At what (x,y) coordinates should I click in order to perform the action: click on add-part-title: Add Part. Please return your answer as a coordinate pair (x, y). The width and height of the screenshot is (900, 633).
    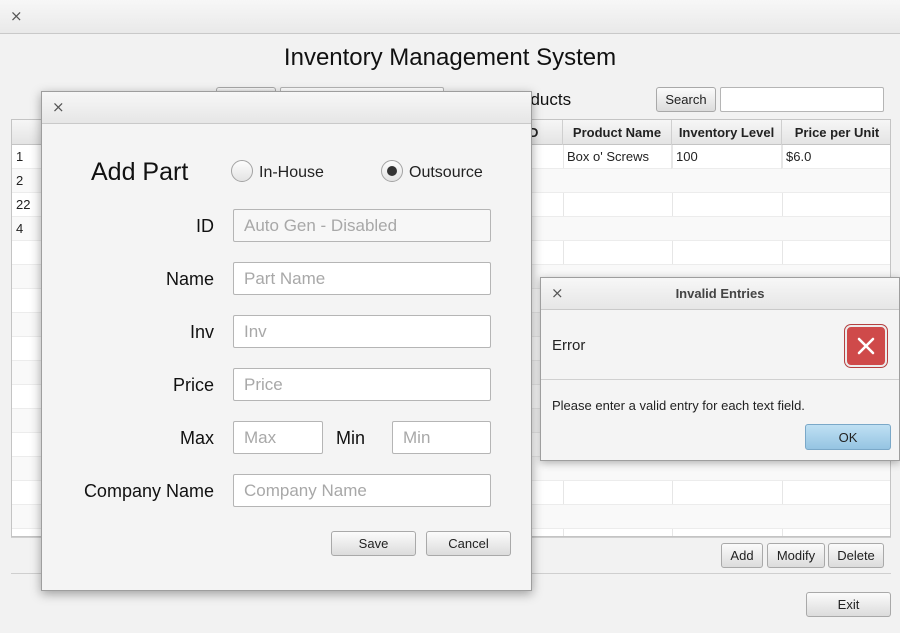
    Looking at the image, I should click on (140, 172).